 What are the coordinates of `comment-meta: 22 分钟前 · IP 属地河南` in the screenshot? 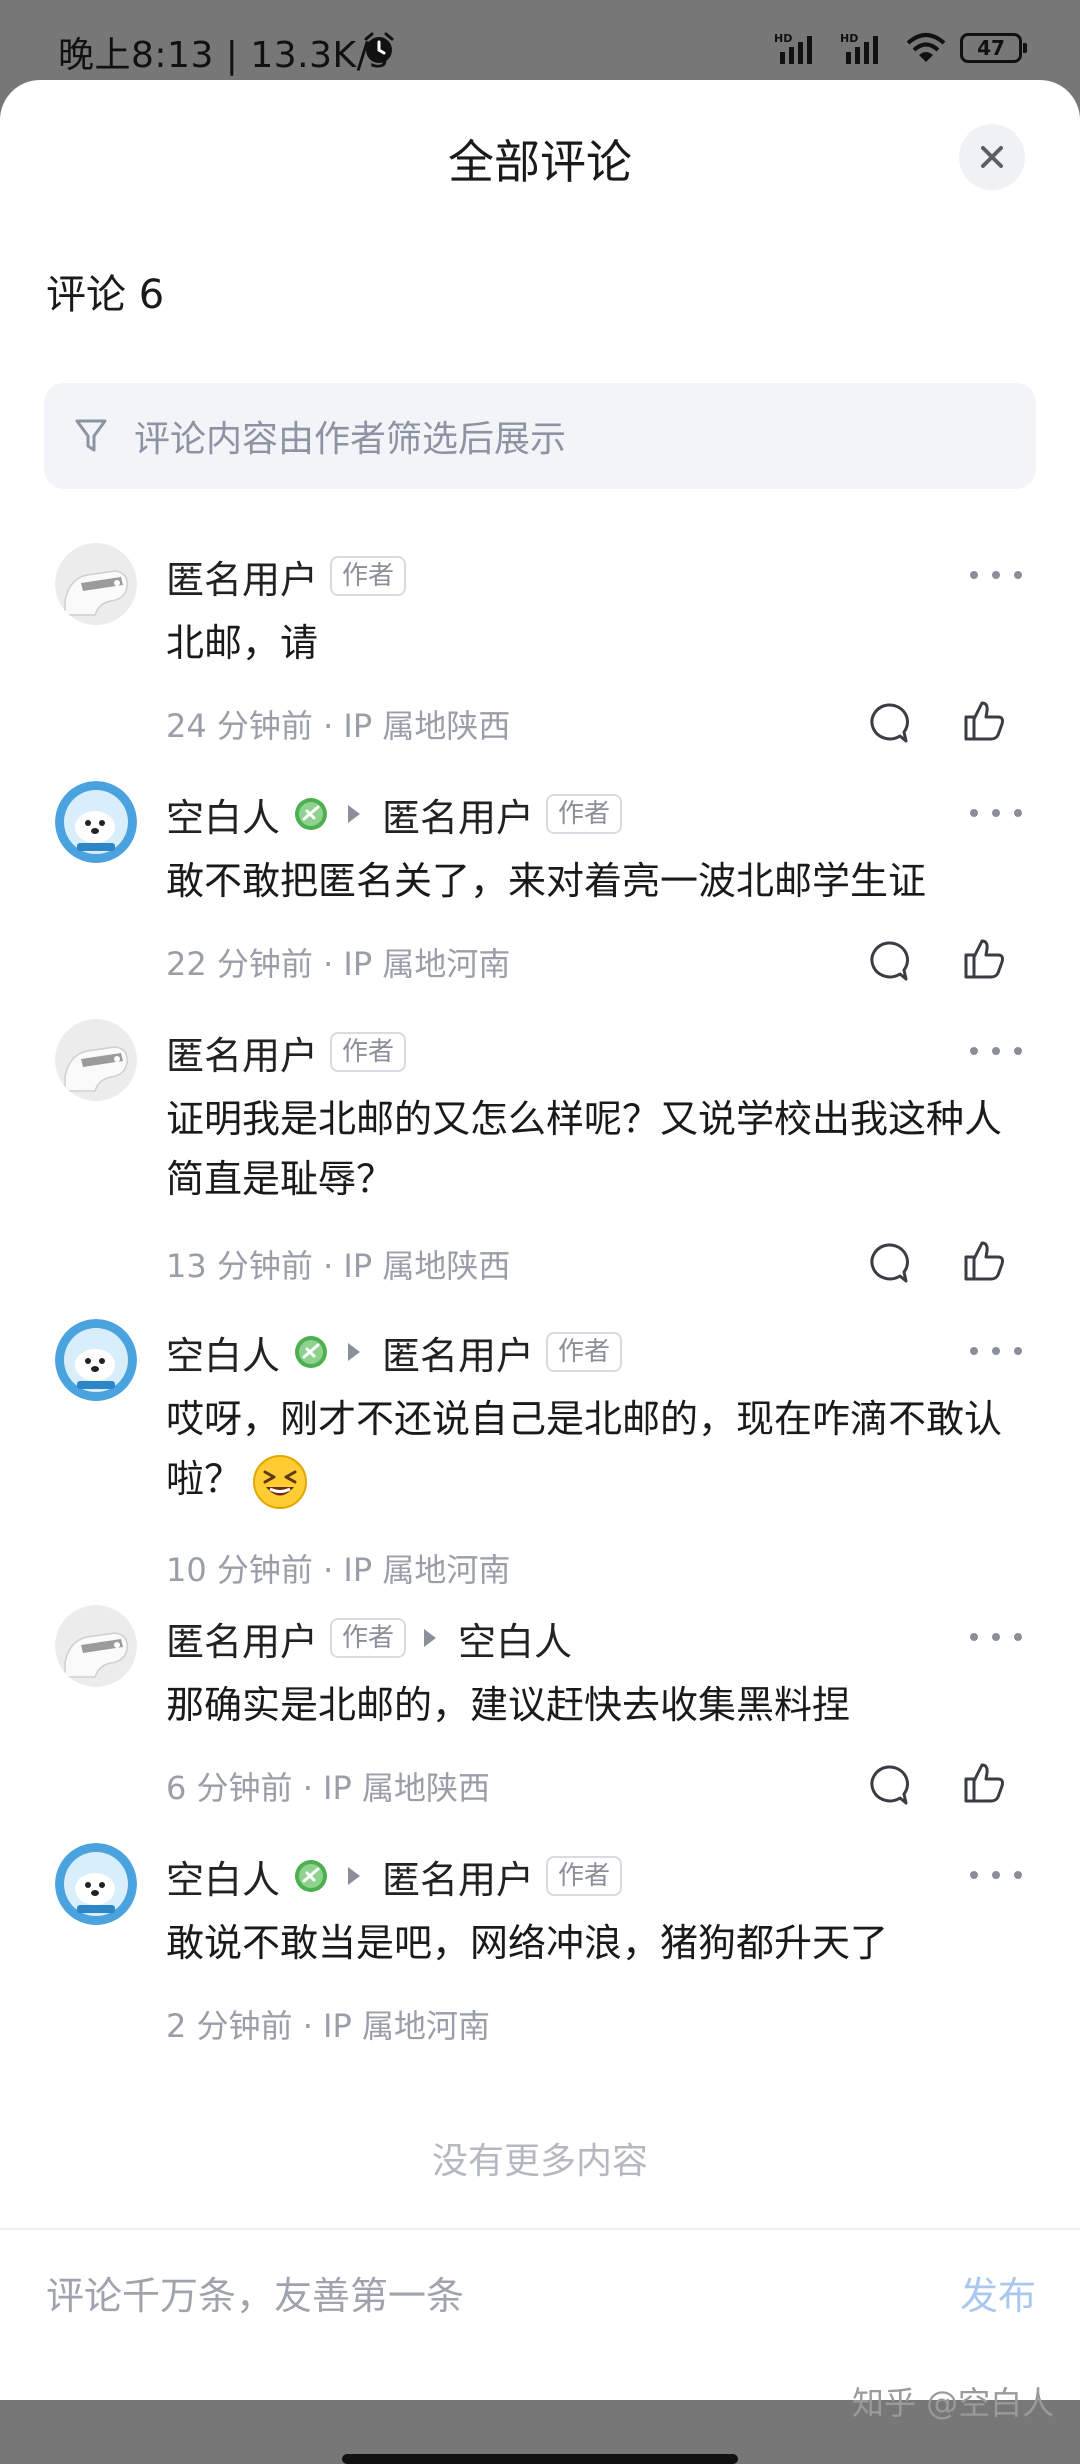 It's located at (338, 964).